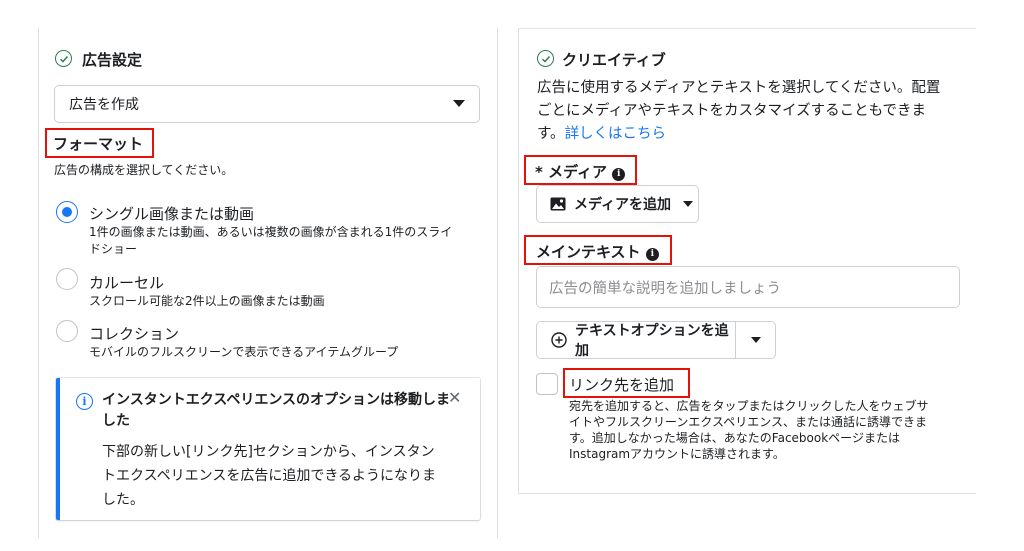  I want to click on option-description: 1件の画像または動画、あるいは複数の画像が含まれる1件のスライ, so click(271, 232).